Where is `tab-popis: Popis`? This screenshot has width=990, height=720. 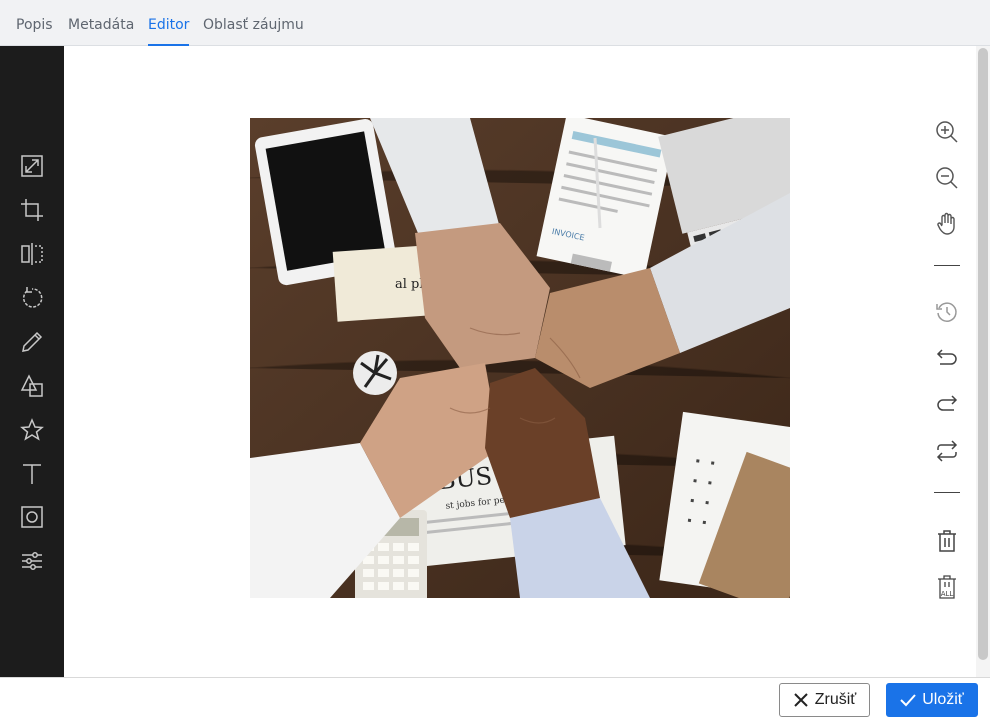
tab-popis: Popis is located at coordinates (34, 23).